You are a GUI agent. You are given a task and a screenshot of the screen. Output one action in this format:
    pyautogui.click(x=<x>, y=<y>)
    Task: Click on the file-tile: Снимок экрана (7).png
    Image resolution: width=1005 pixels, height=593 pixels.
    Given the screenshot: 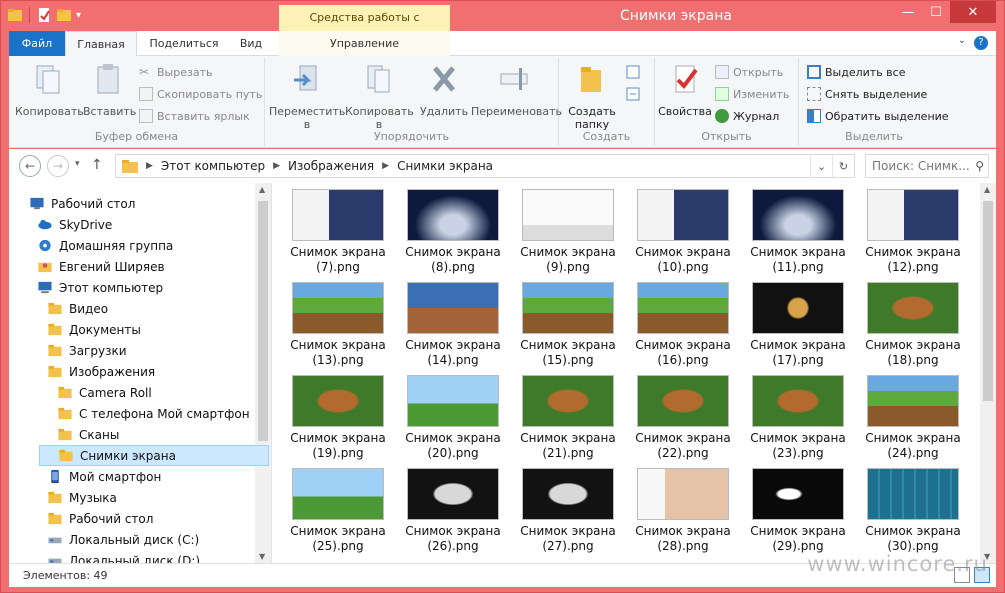 What is the action you would take?
    pyautogui.click(x=338, y=228)
    